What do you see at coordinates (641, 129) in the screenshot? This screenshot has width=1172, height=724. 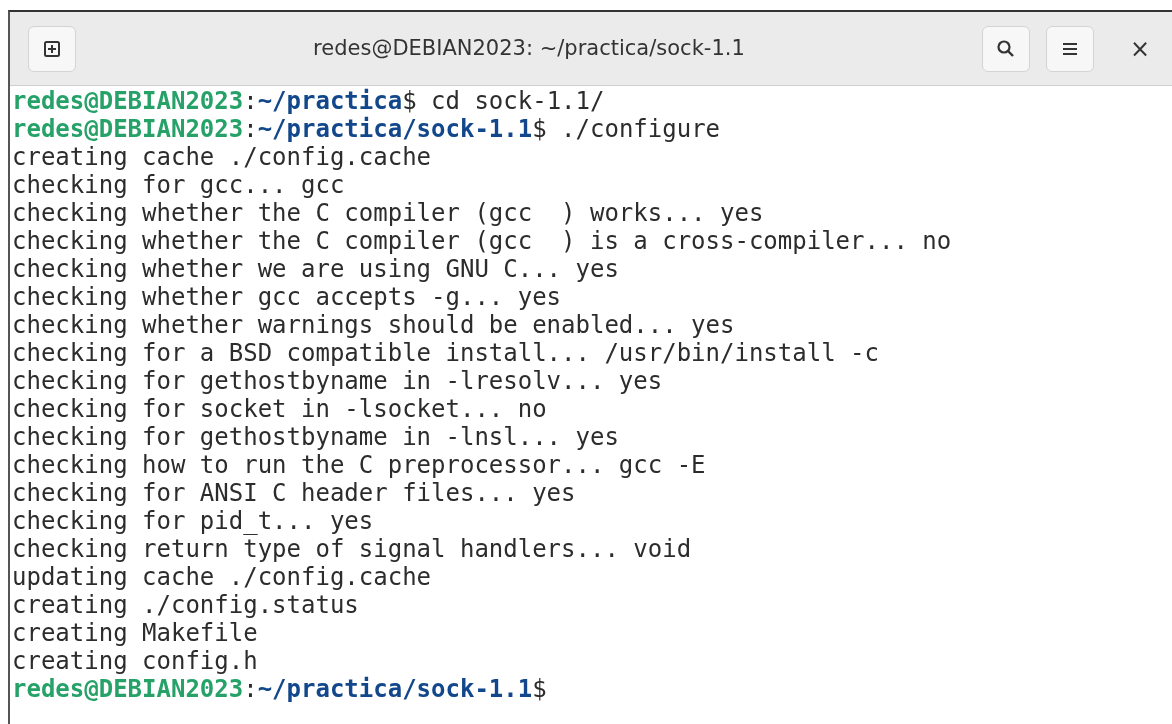 I see `command-text: ./configure` at bounding box center [641, 129].